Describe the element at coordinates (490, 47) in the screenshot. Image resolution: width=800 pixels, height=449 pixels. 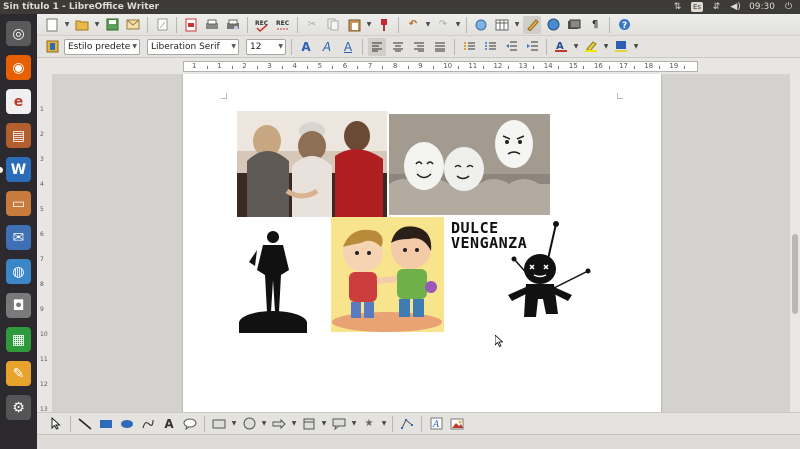
I see `bullets-icon` at that location.